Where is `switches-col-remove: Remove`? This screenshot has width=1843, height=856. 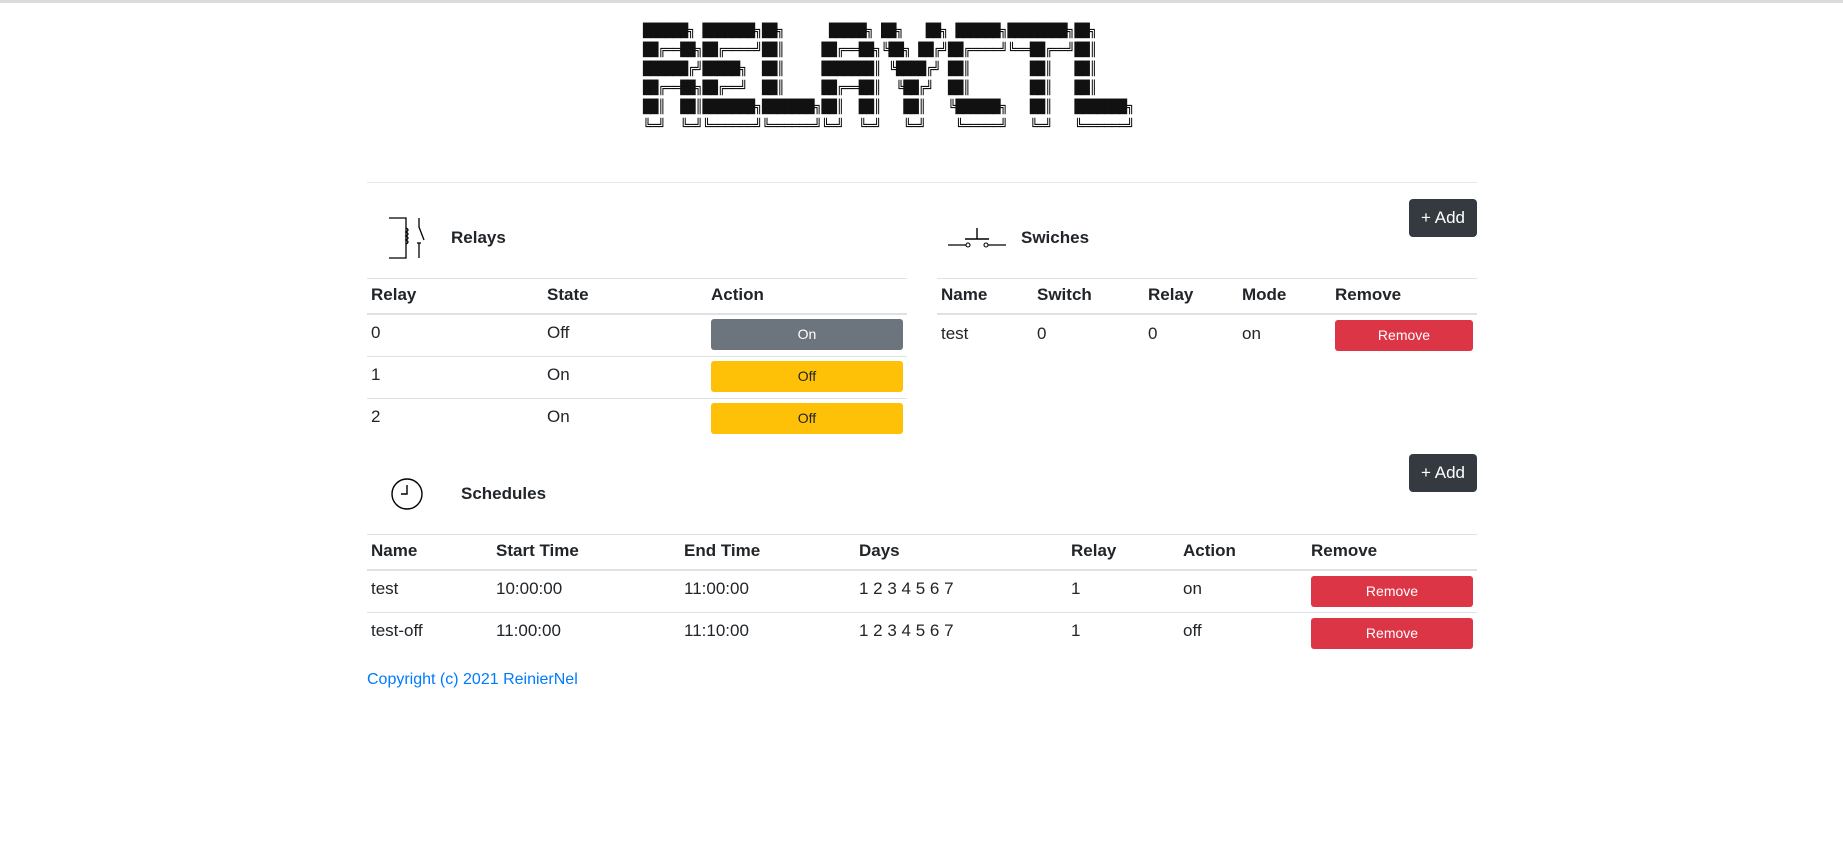
switches-col-remove: Remove is located at coordinates (1404, 296).